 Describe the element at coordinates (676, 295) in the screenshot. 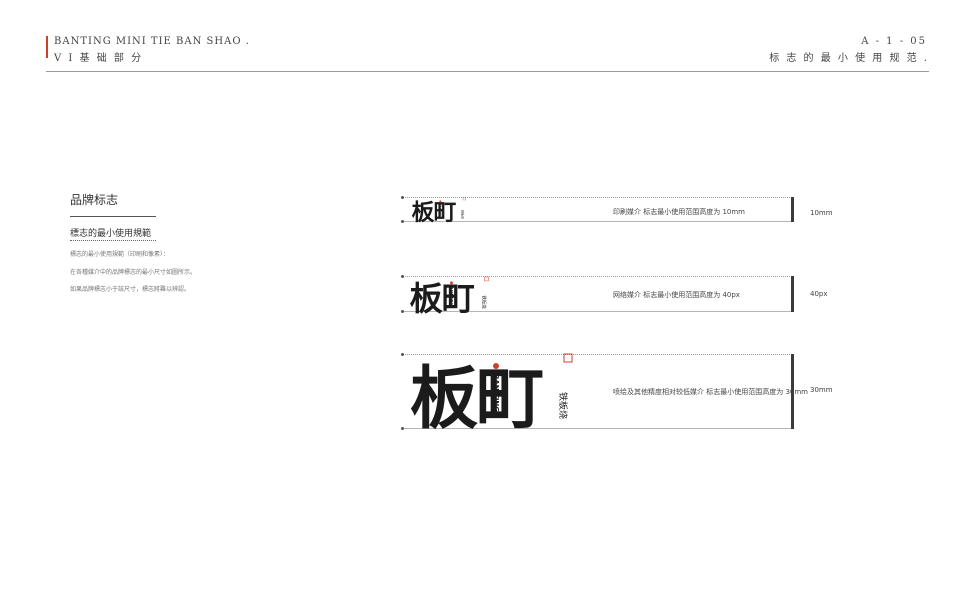

I see `row-note: 网络媒介 标志最小使用范围高度为 40px` at that location.